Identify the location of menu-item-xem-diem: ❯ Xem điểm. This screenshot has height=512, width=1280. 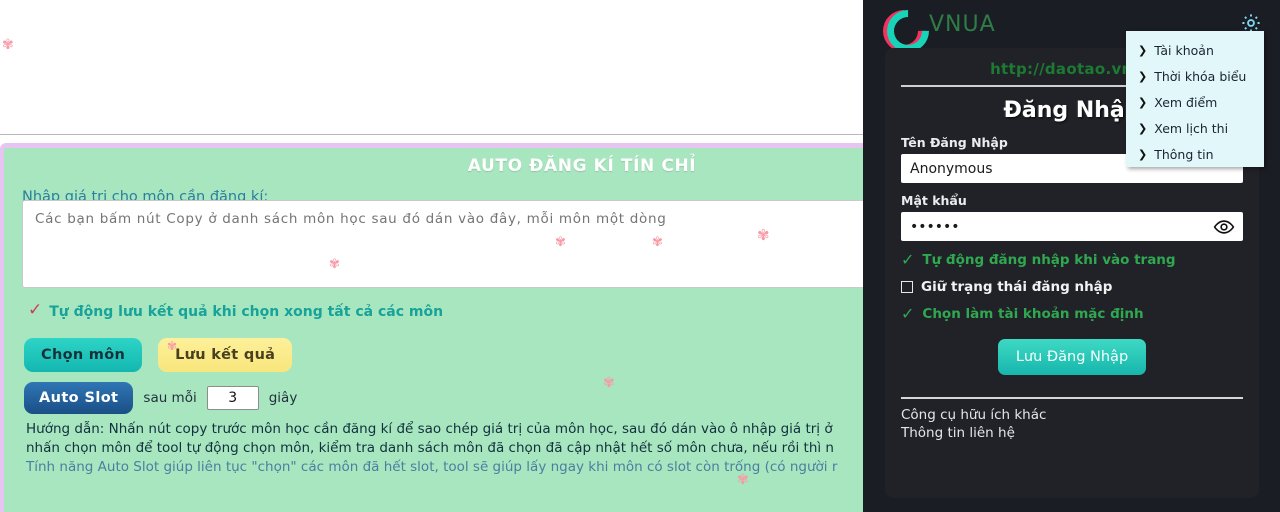
(1199, 102).